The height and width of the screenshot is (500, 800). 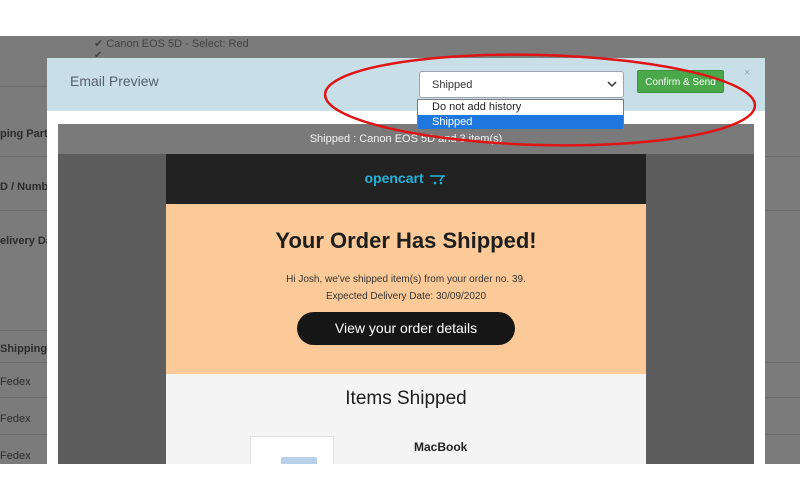 I want to click on column-header-shipping: Shipping, so click(x=24, y=349).